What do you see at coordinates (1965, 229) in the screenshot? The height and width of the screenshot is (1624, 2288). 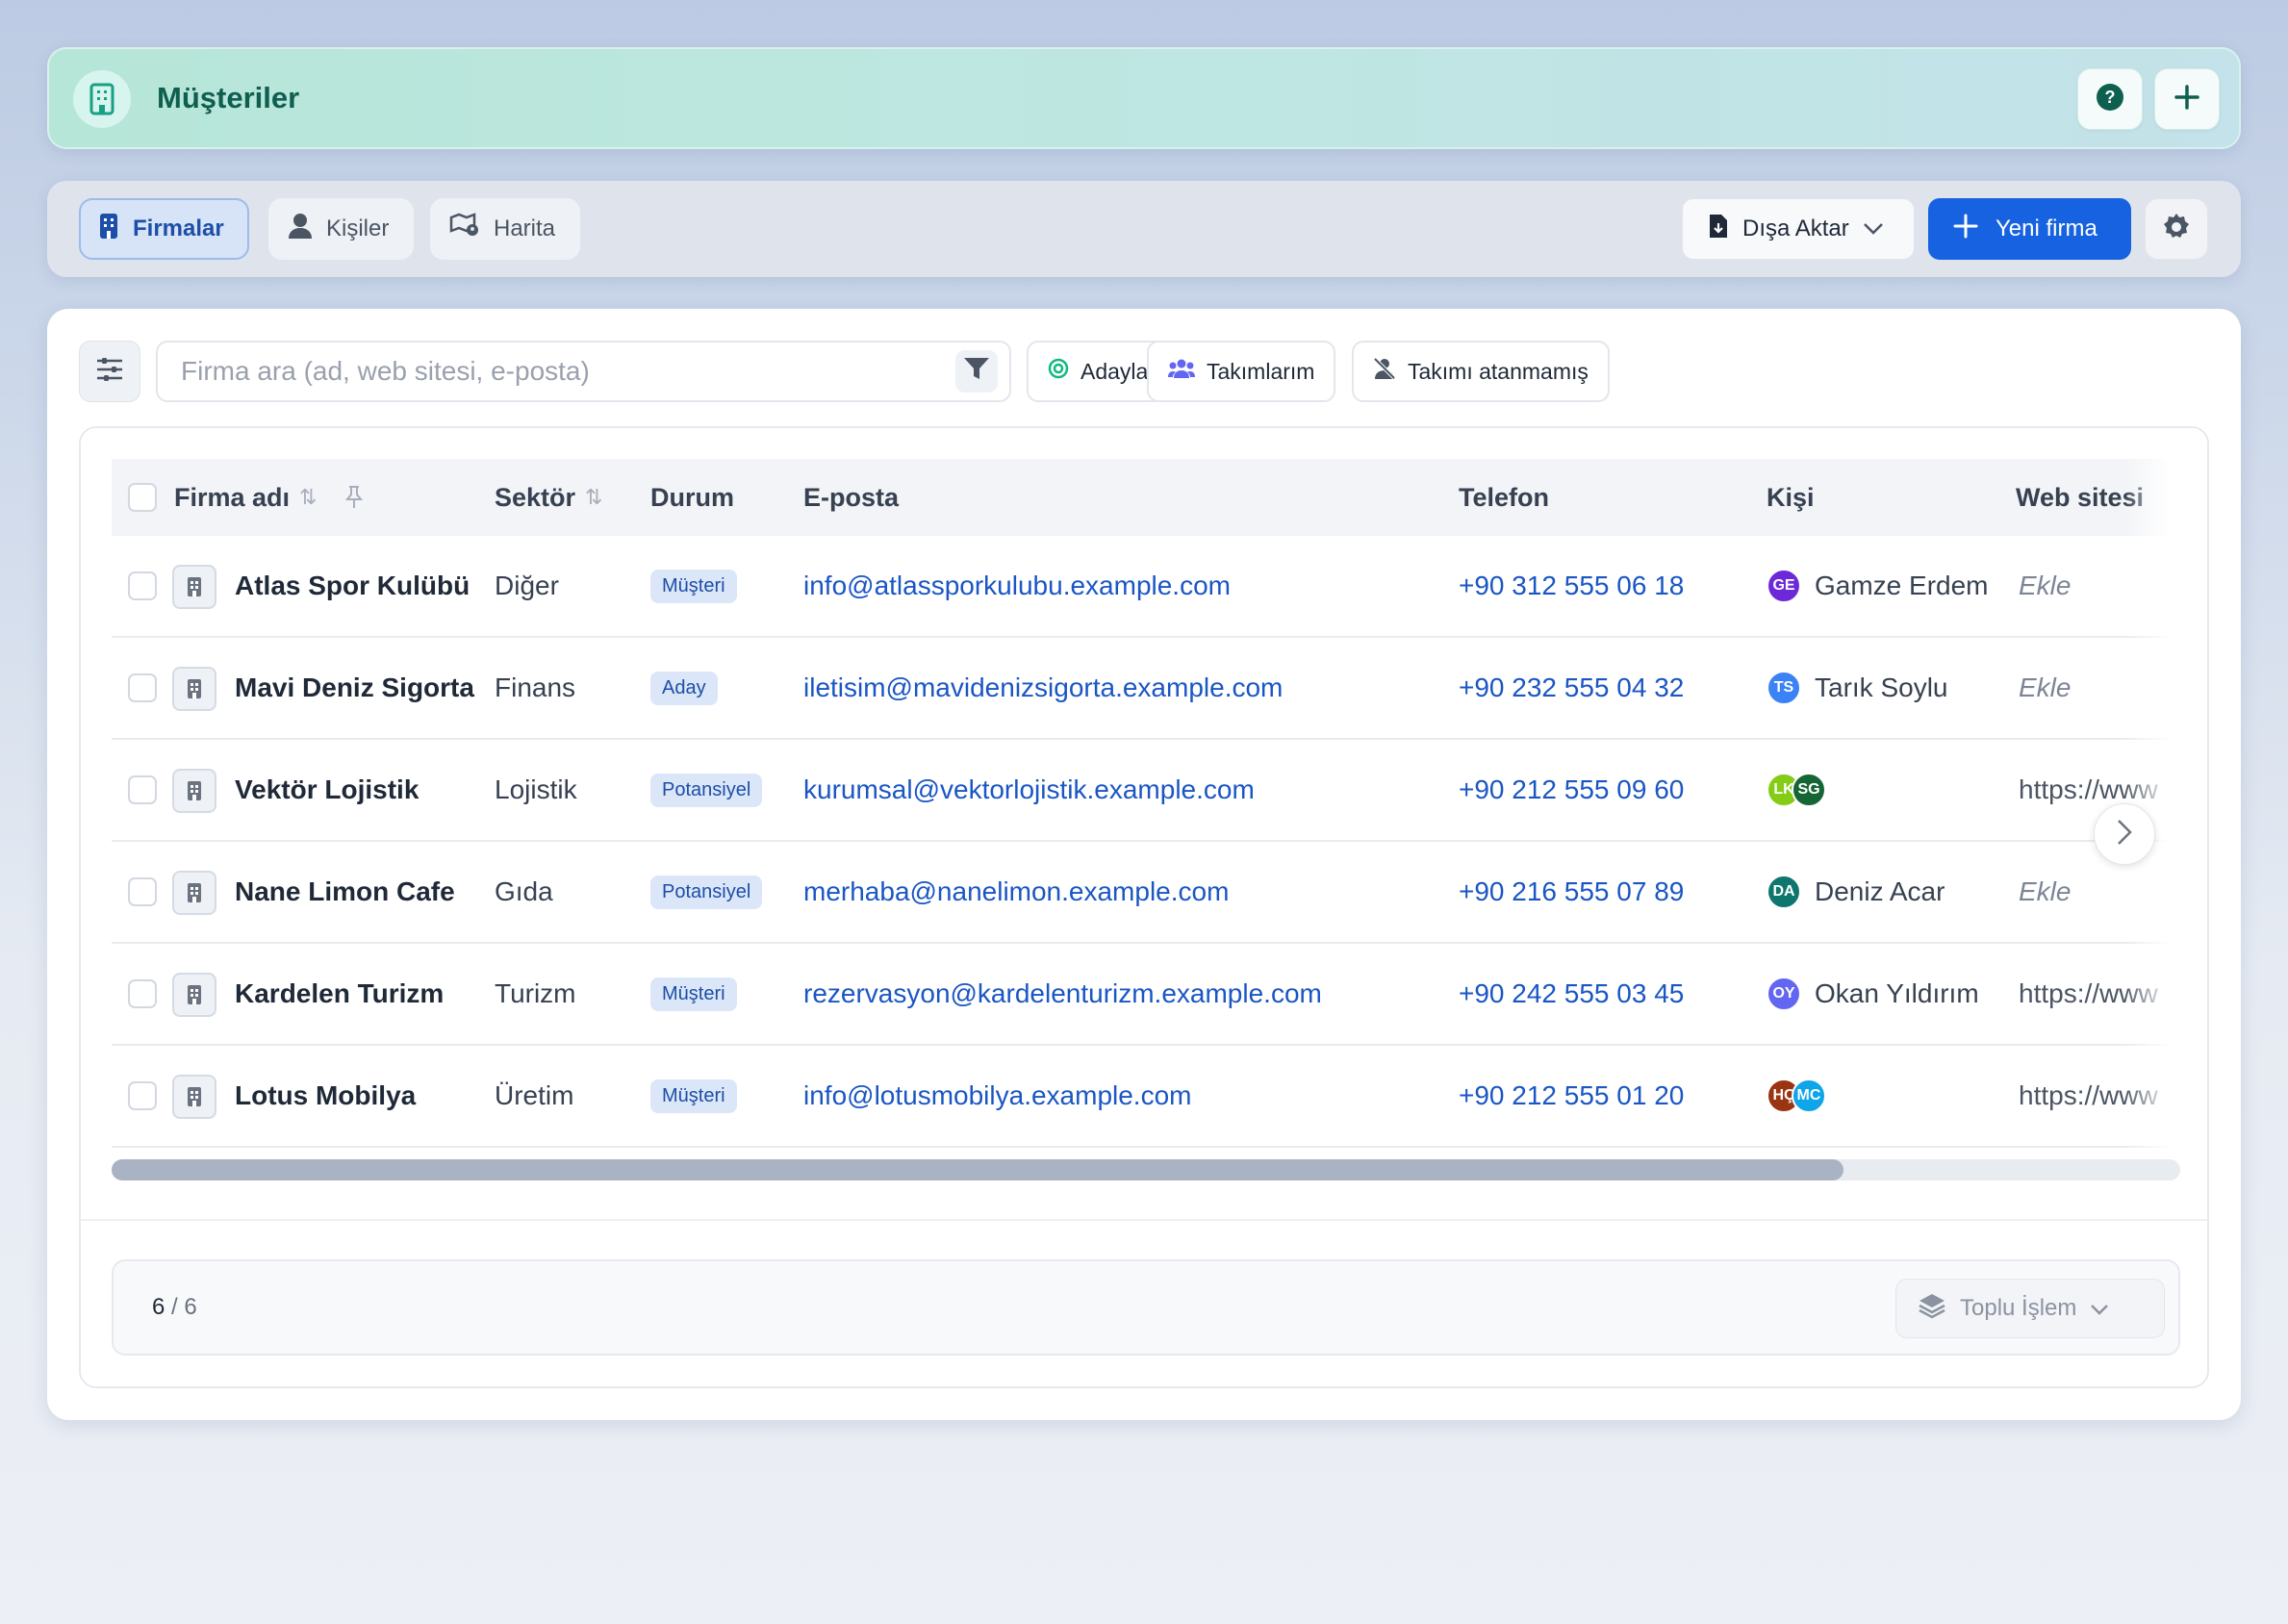 I see `plus-icon` at bounding box center [1965, 229].